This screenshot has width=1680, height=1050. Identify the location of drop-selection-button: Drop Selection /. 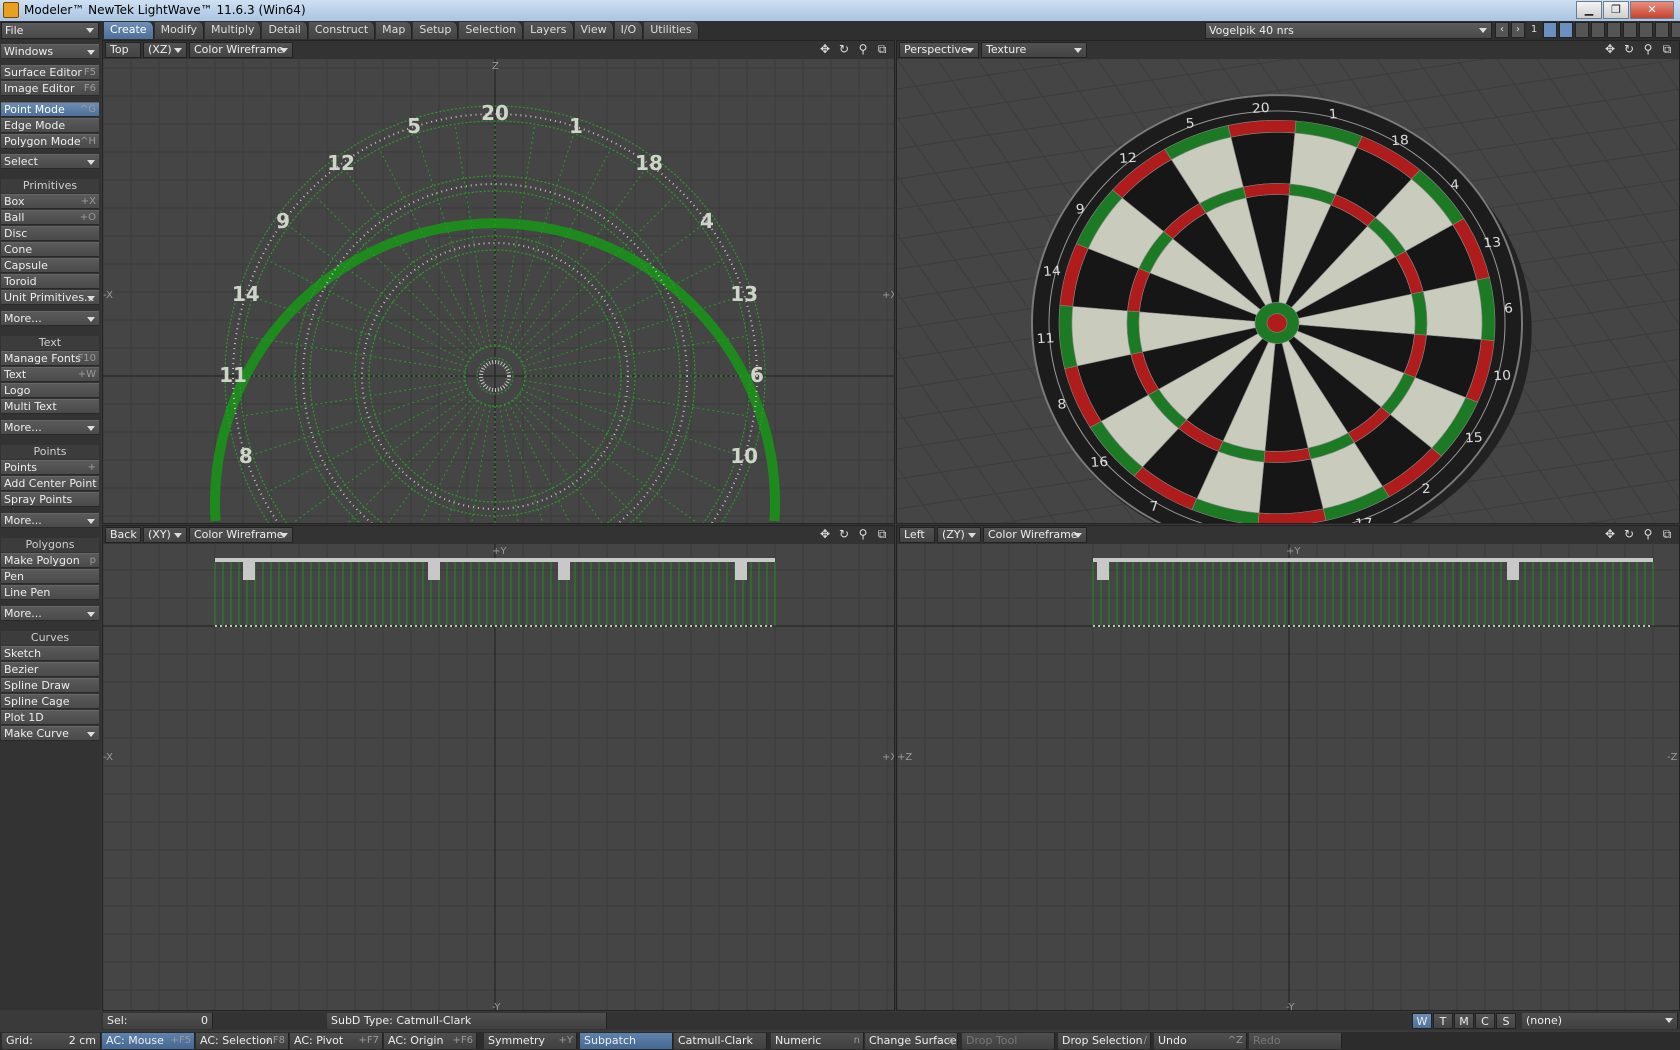
(1104, 1041).